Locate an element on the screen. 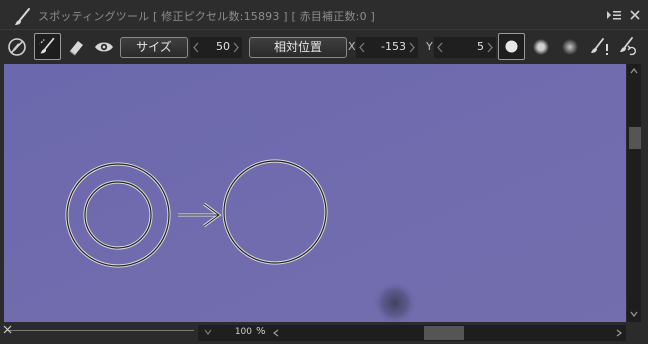 The width and height of the screenshot is (648, 344). bottom-bar: 100 % is located at coordinates (324, 333).